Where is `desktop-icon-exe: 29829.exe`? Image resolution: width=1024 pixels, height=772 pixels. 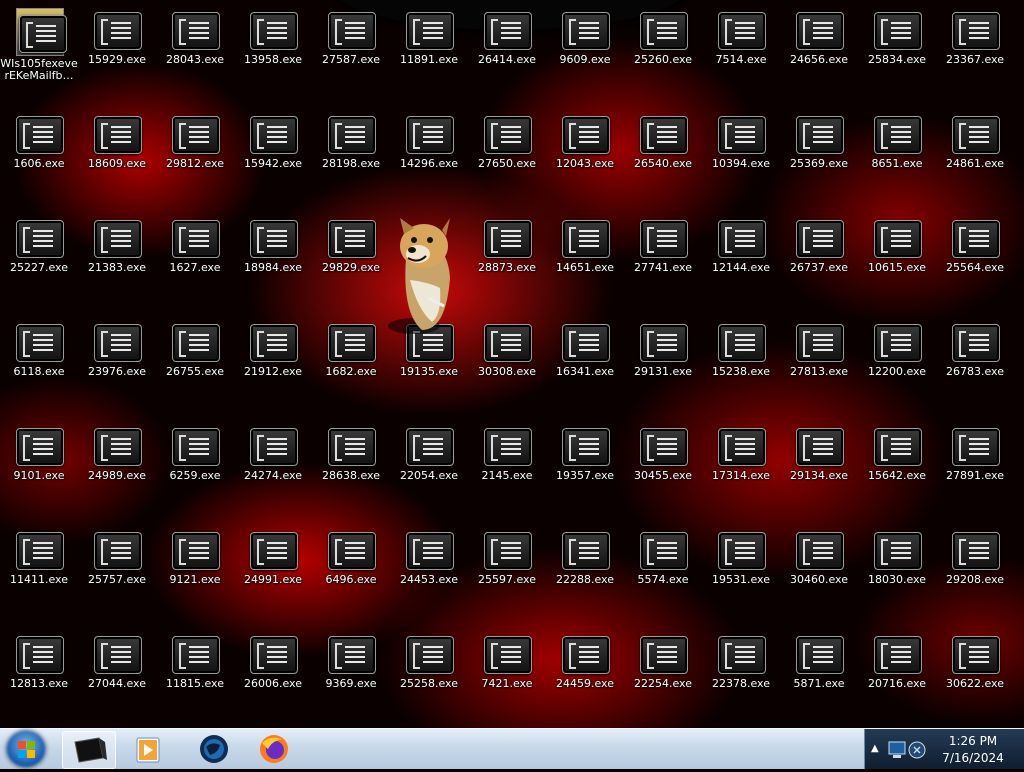
desktop-icon-exe: 29829.exe is located at coordinates (351, 253).